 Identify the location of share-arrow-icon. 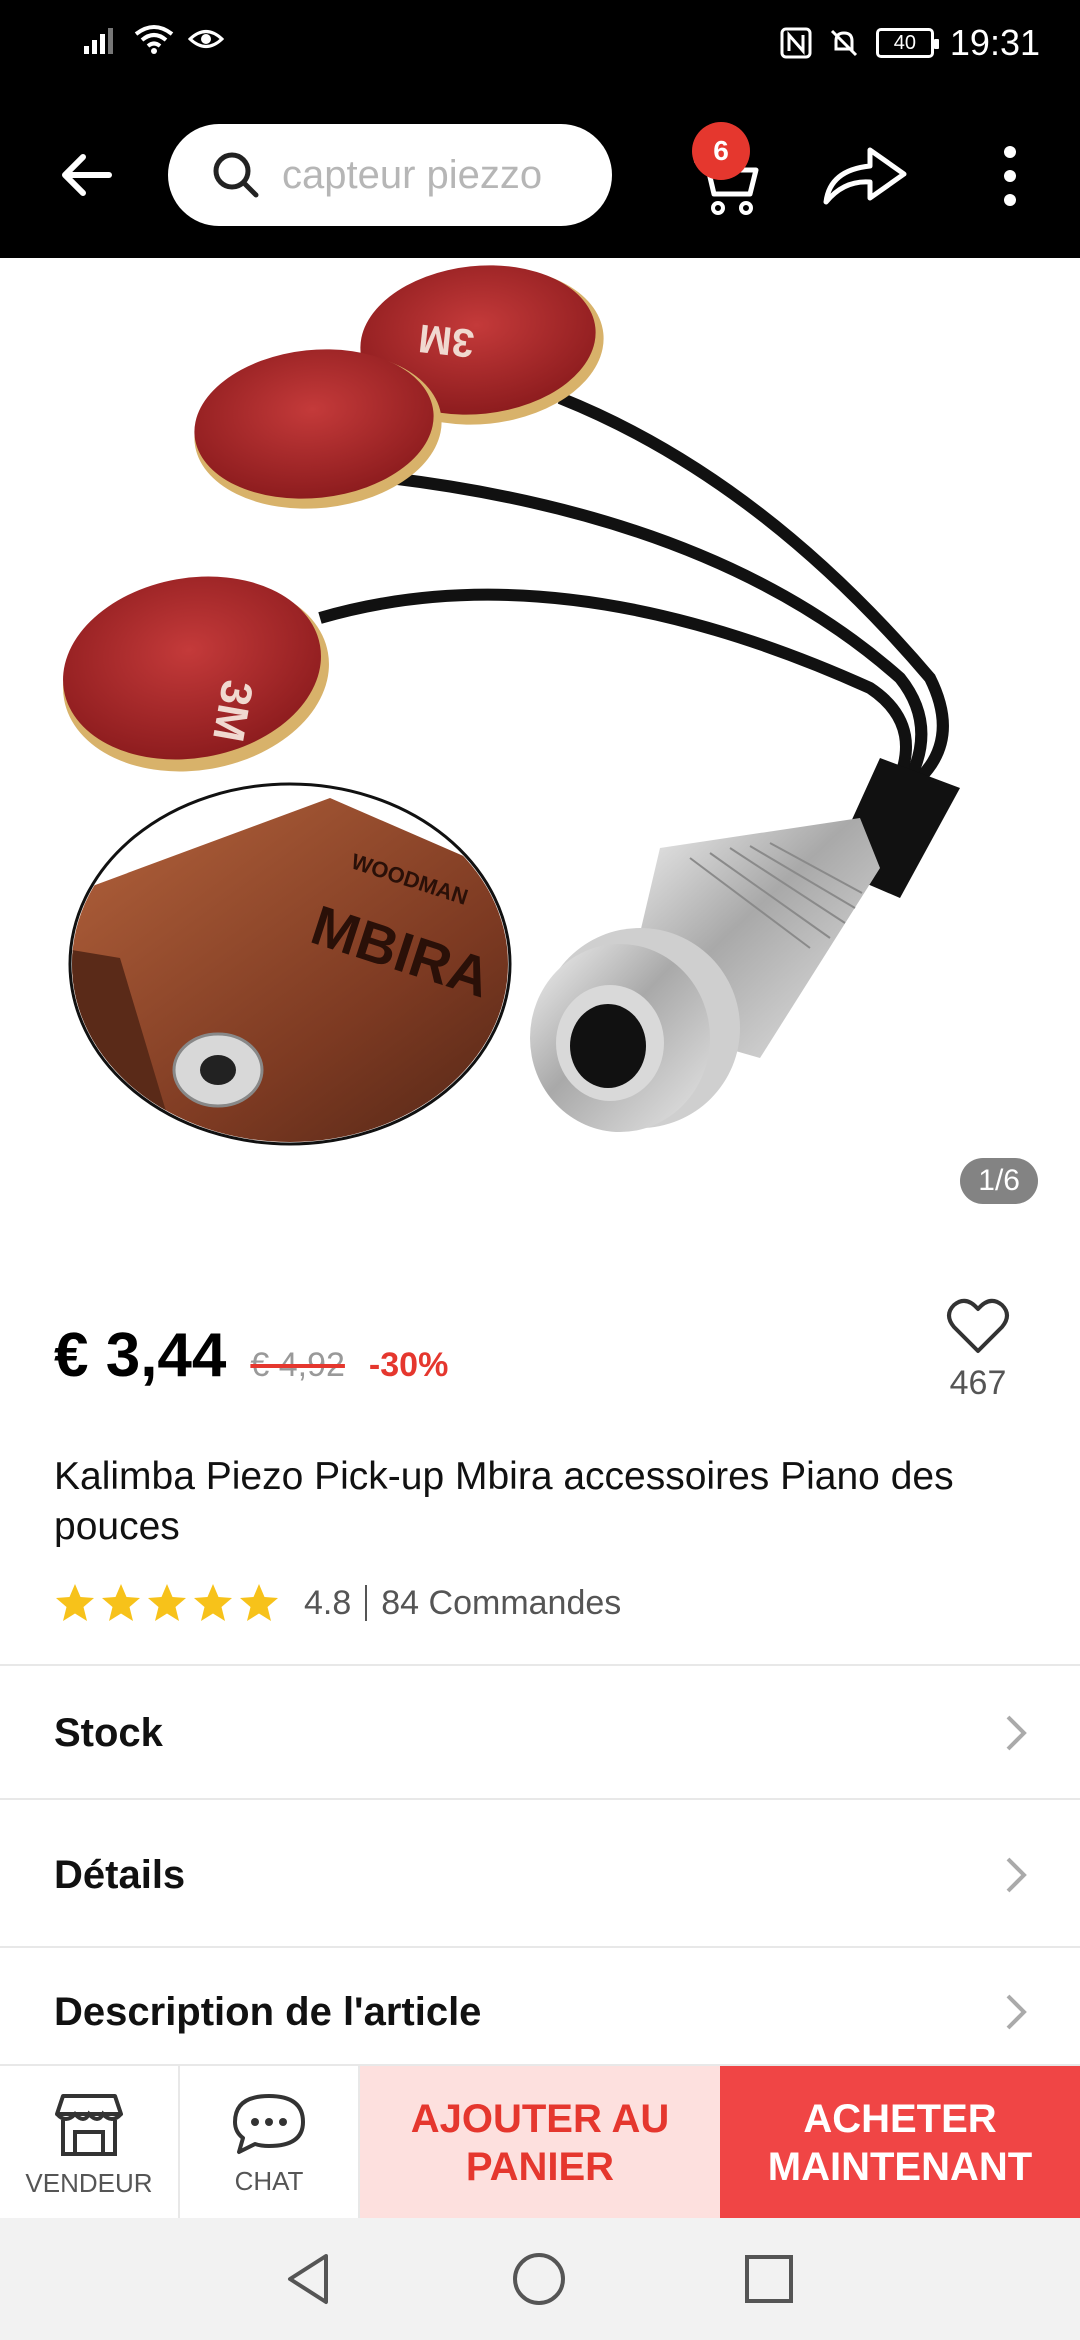
(865, 176).